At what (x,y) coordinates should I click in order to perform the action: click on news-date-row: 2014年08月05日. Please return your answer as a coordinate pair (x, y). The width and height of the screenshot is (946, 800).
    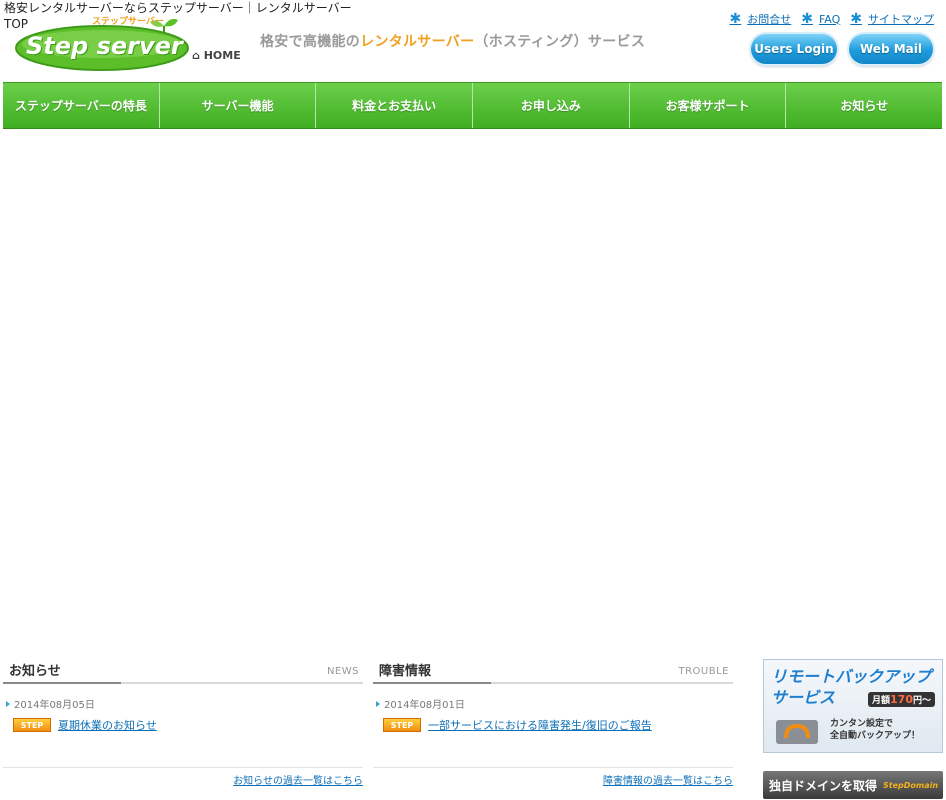
    Looking at the image, I should click on (184, 703).